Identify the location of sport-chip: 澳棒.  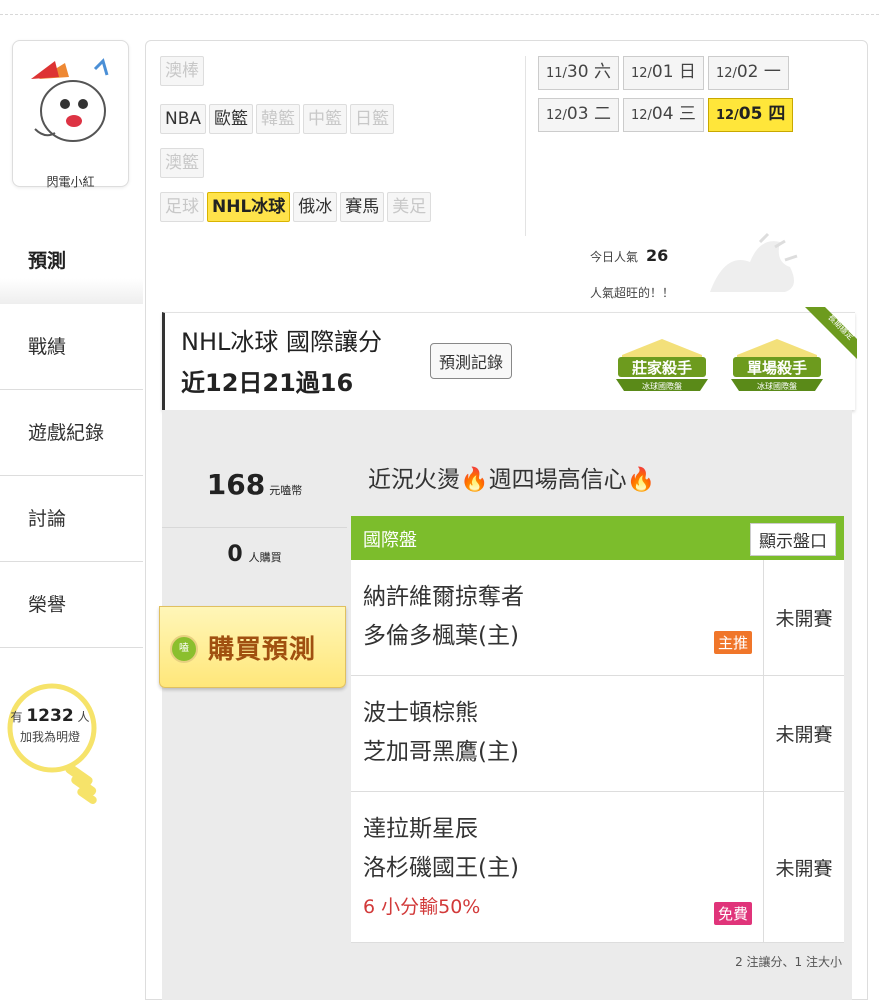
(182, 71).